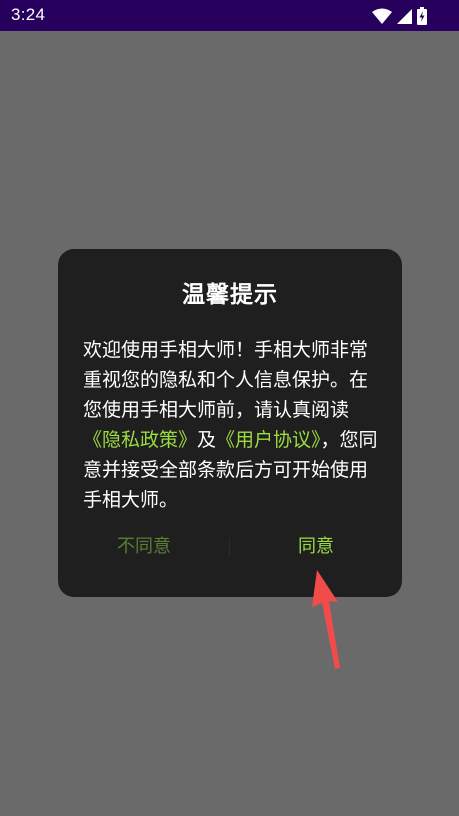 This screenshot has height=816, width=459. What do you see at coordinates (268, 440) in the screenshot?
I see `user-agreement-link: 《用户协议》` at bounding box center [268, 440].